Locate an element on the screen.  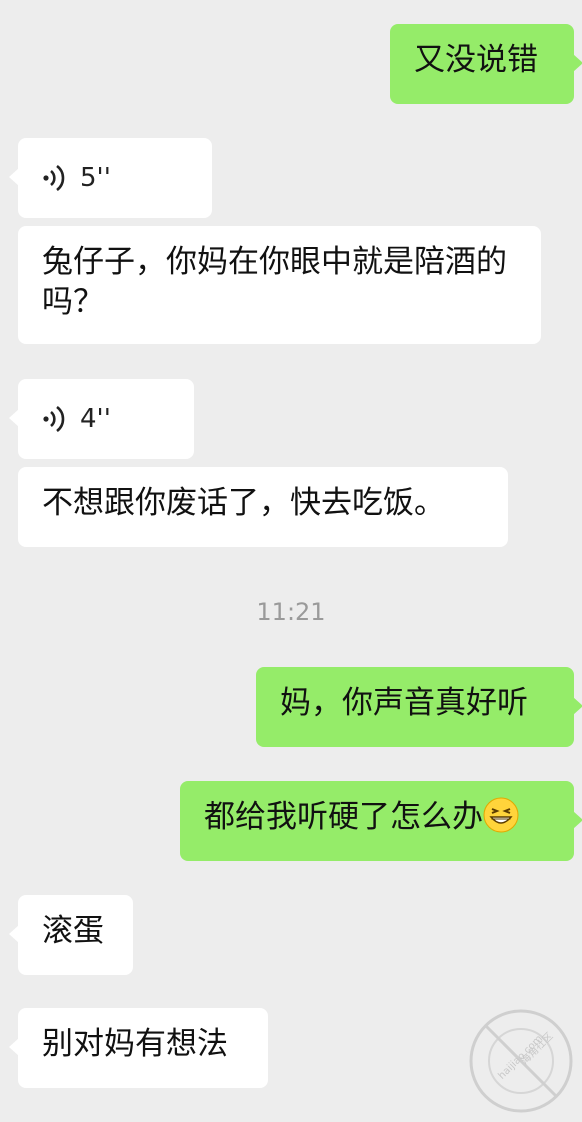
sent-message-bubble: 妈，你声音真好听 is located at coordinates (419, 707).